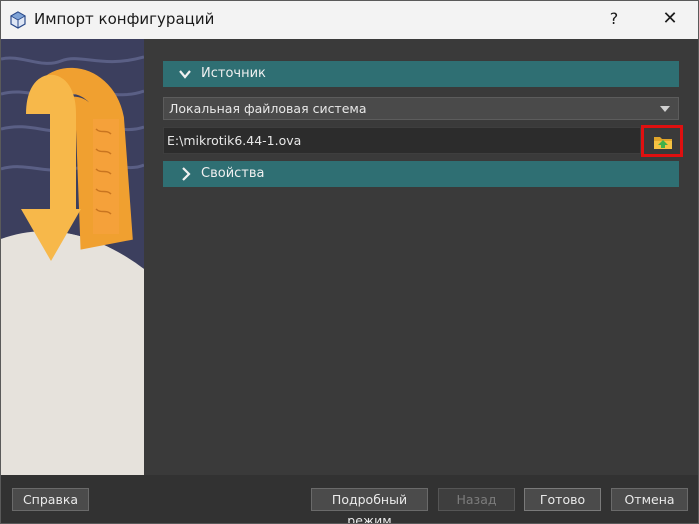 The width and height of the screenshot is (699, 524). What do you see at coordinates (233, 73) in the screenshot?
I see `source-section-label: Источник` at bounding box center [233, 73].